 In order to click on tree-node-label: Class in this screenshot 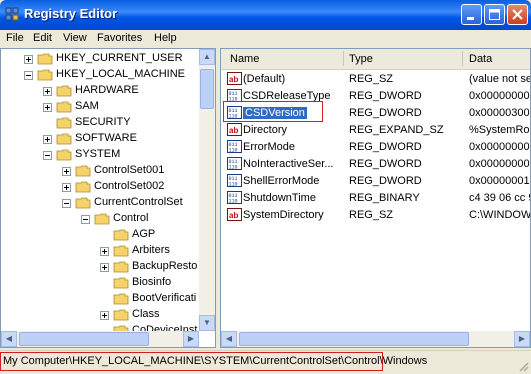, I will do `click(146, 314)`.